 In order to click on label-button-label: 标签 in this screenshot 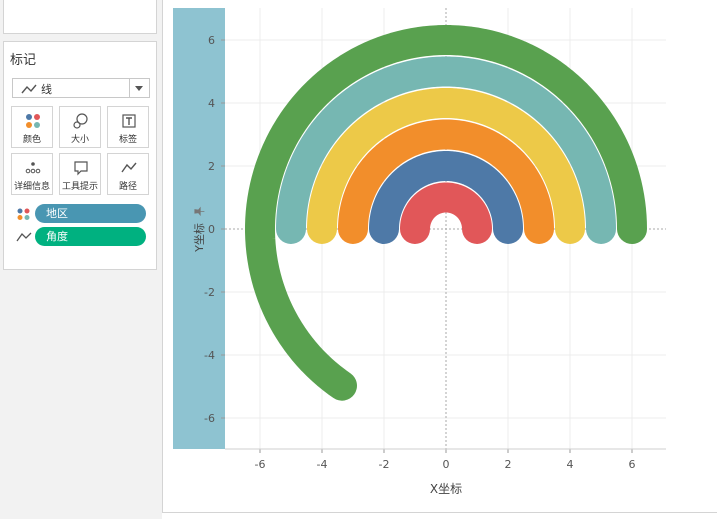, I will do `click(127, 140)`.